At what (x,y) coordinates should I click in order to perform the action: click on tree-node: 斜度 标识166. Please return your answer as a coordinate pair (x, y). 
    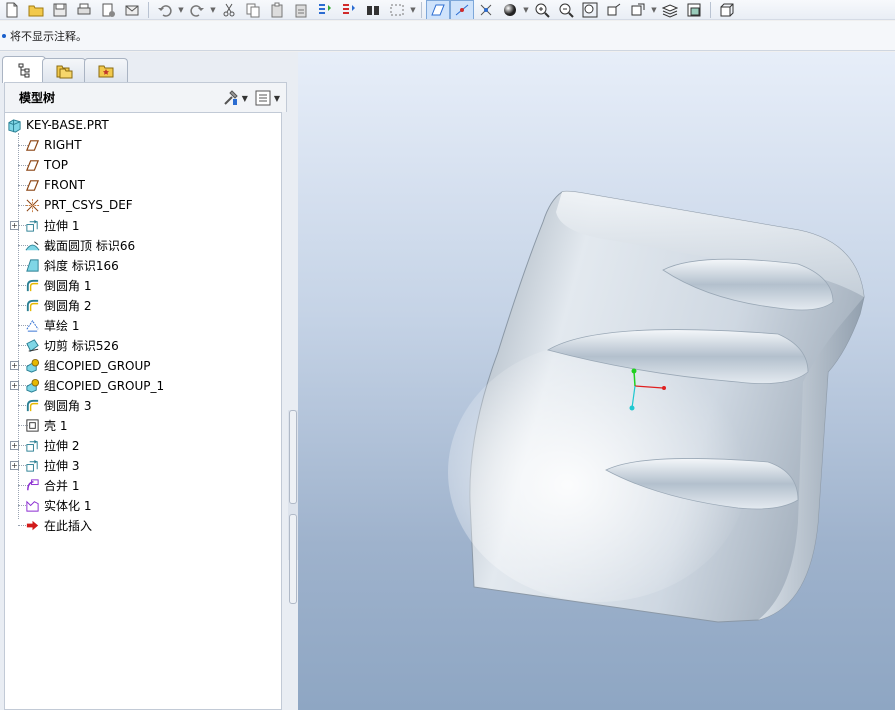
    Looking at the image, I should click on (72, 265).